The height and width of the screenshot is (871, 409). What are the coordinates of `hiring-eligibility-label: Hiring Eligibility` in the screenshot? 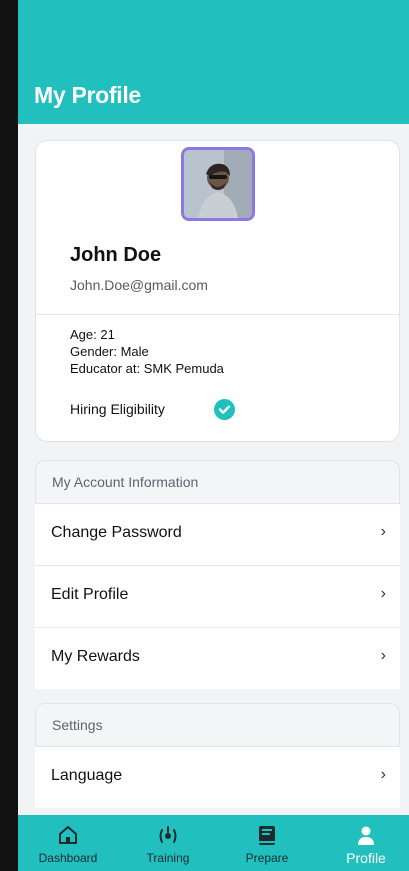 It's located at (117, 409).